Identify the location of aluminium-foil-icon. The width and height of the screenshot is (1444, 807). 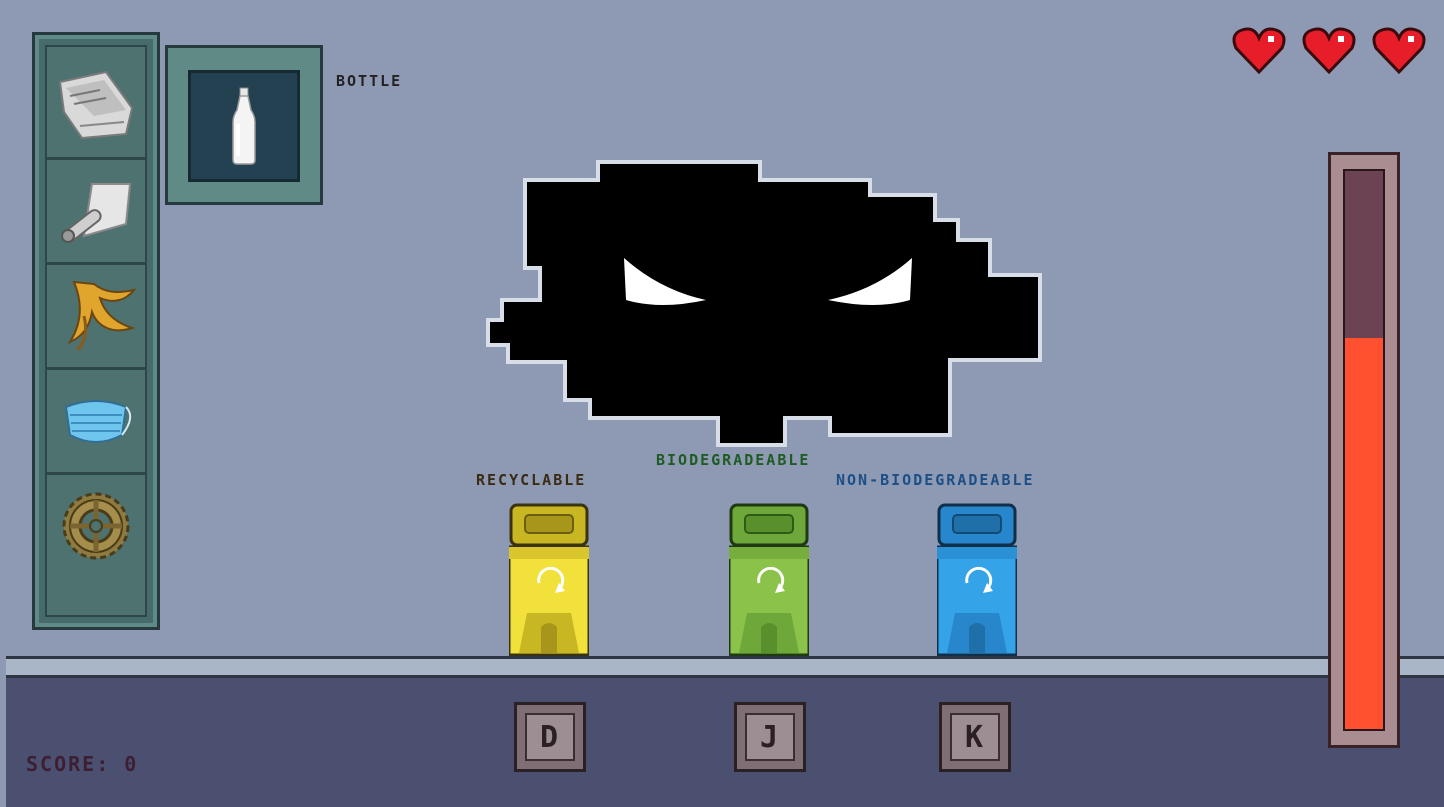
(96, 213).